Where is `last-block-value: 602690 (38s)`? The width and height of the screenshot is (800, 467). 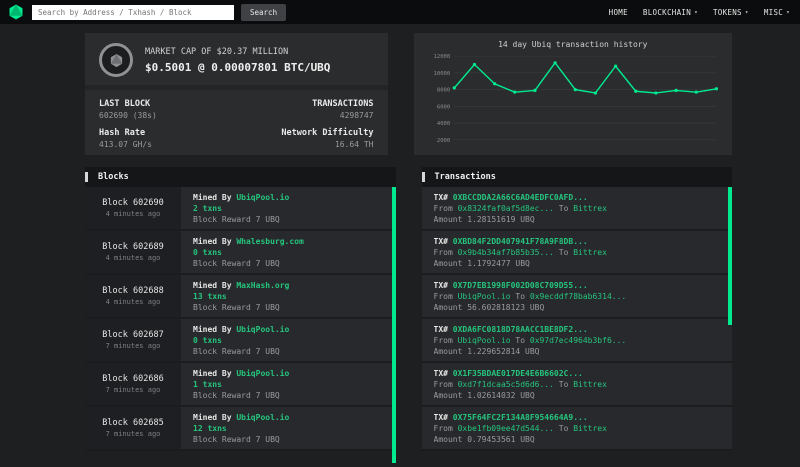
last-block-value: 602690 (38s) is located at coordinates (128, 115).